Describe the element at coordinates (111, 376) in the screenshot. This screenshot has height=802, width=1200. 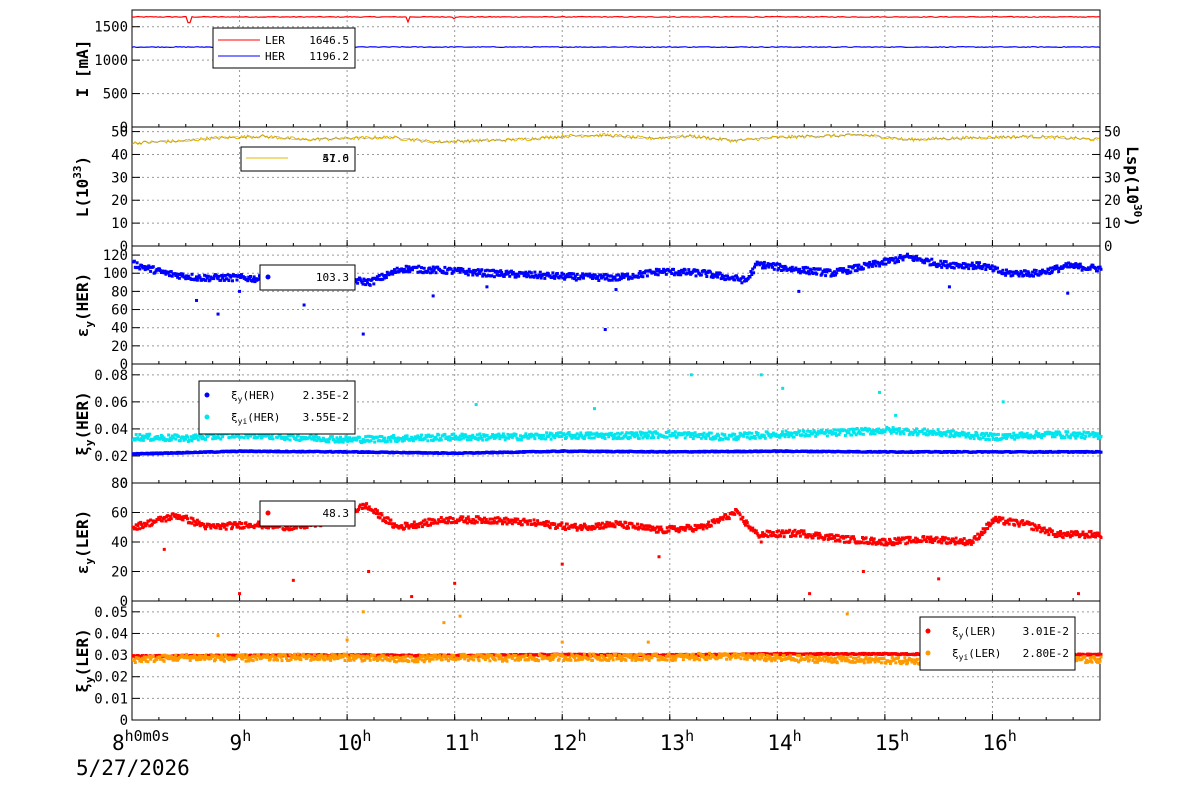
I see `y-tick-label: 0.08` at that location.